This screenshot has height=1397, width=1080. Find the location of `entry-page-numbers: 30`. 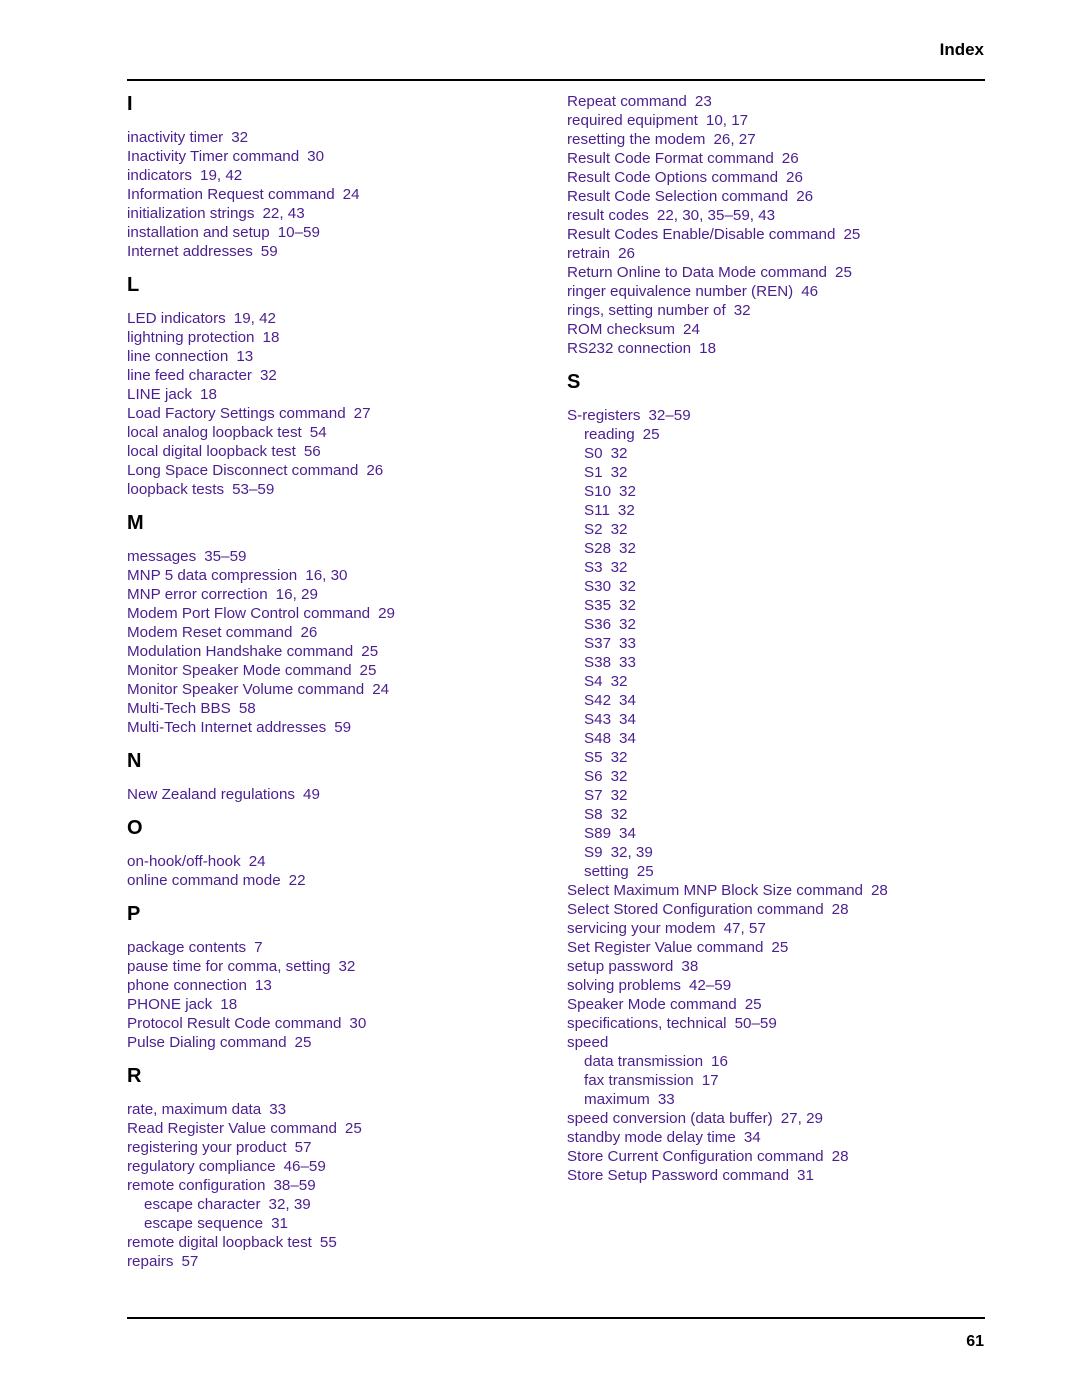

entry-page-numbers: 30 is located at coordinates (315, 156).